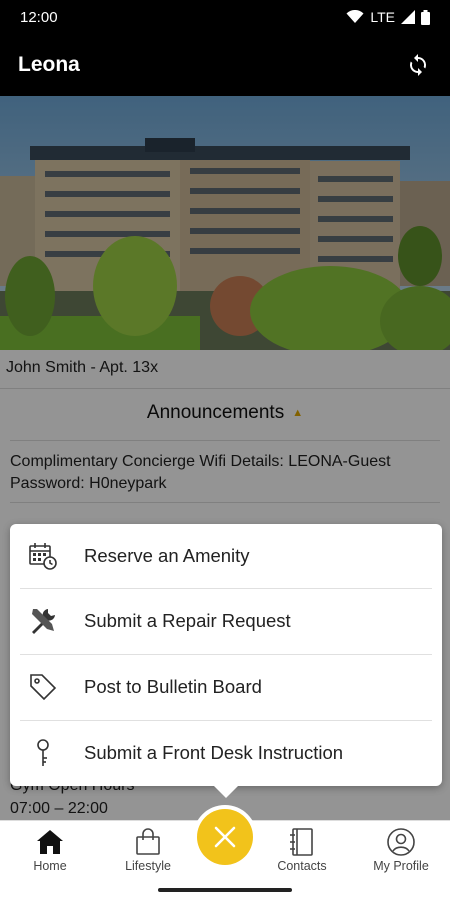 The height and width of the screenshot is (900, 450). I want to click on close-icon, so click(225, 837).